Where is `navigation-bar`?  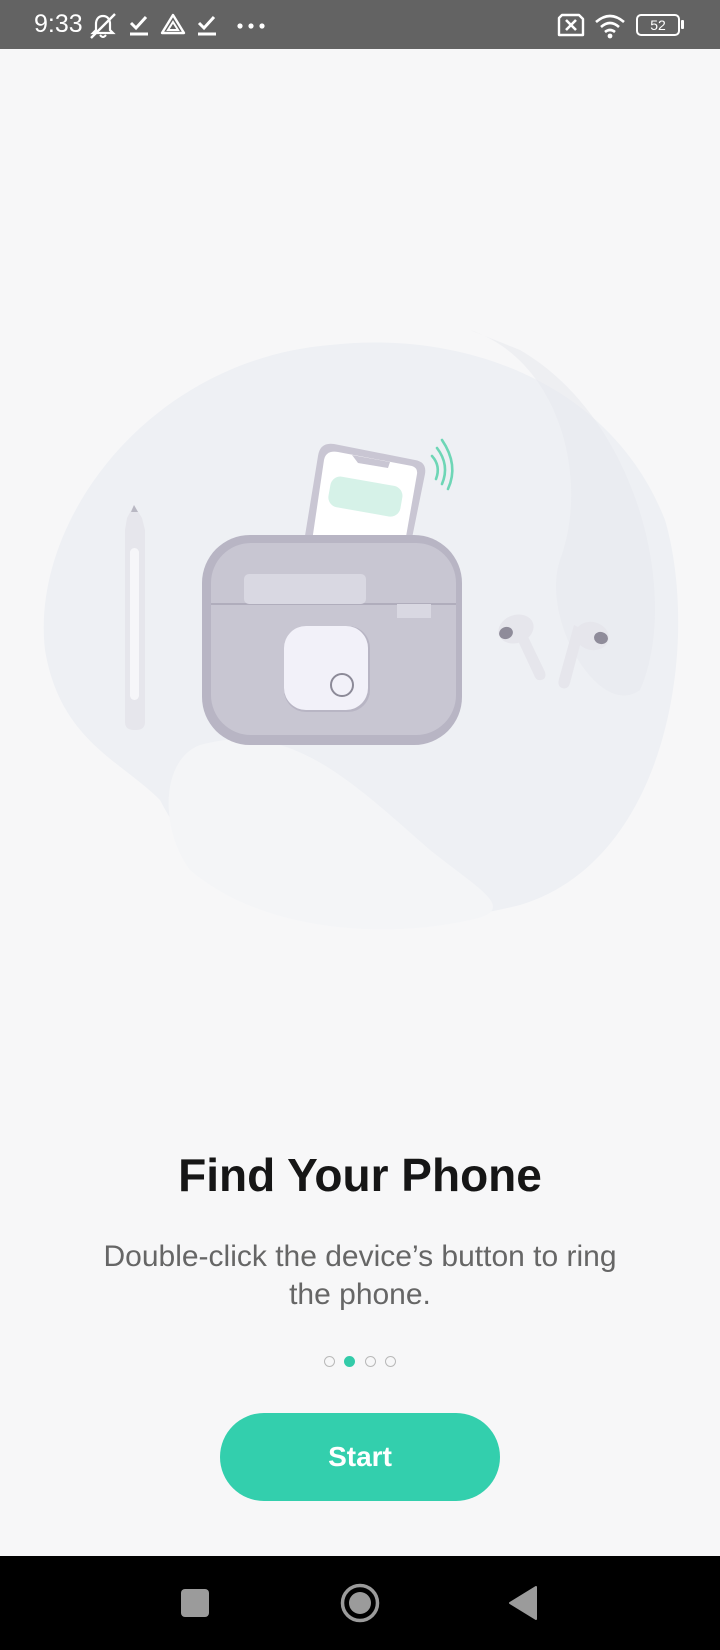
navigation-bar is located at coordinates (360, 1603).